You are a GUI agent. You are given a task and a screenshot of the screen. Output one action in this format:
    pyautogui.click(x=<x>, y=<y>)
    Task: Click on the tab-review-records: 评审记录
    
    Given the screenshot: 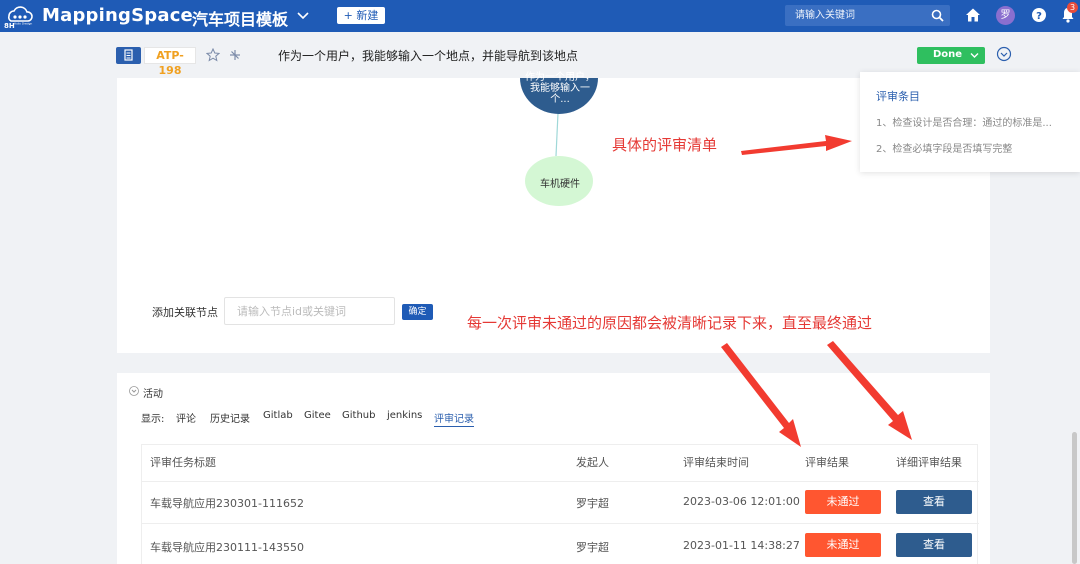 What is the action you would take?
    pyautogui.click(x=454, y=418)
    